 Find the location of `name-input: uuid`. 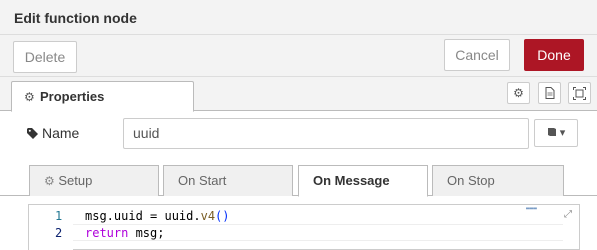

name-input: uuid is located at coordinates (326, 133).